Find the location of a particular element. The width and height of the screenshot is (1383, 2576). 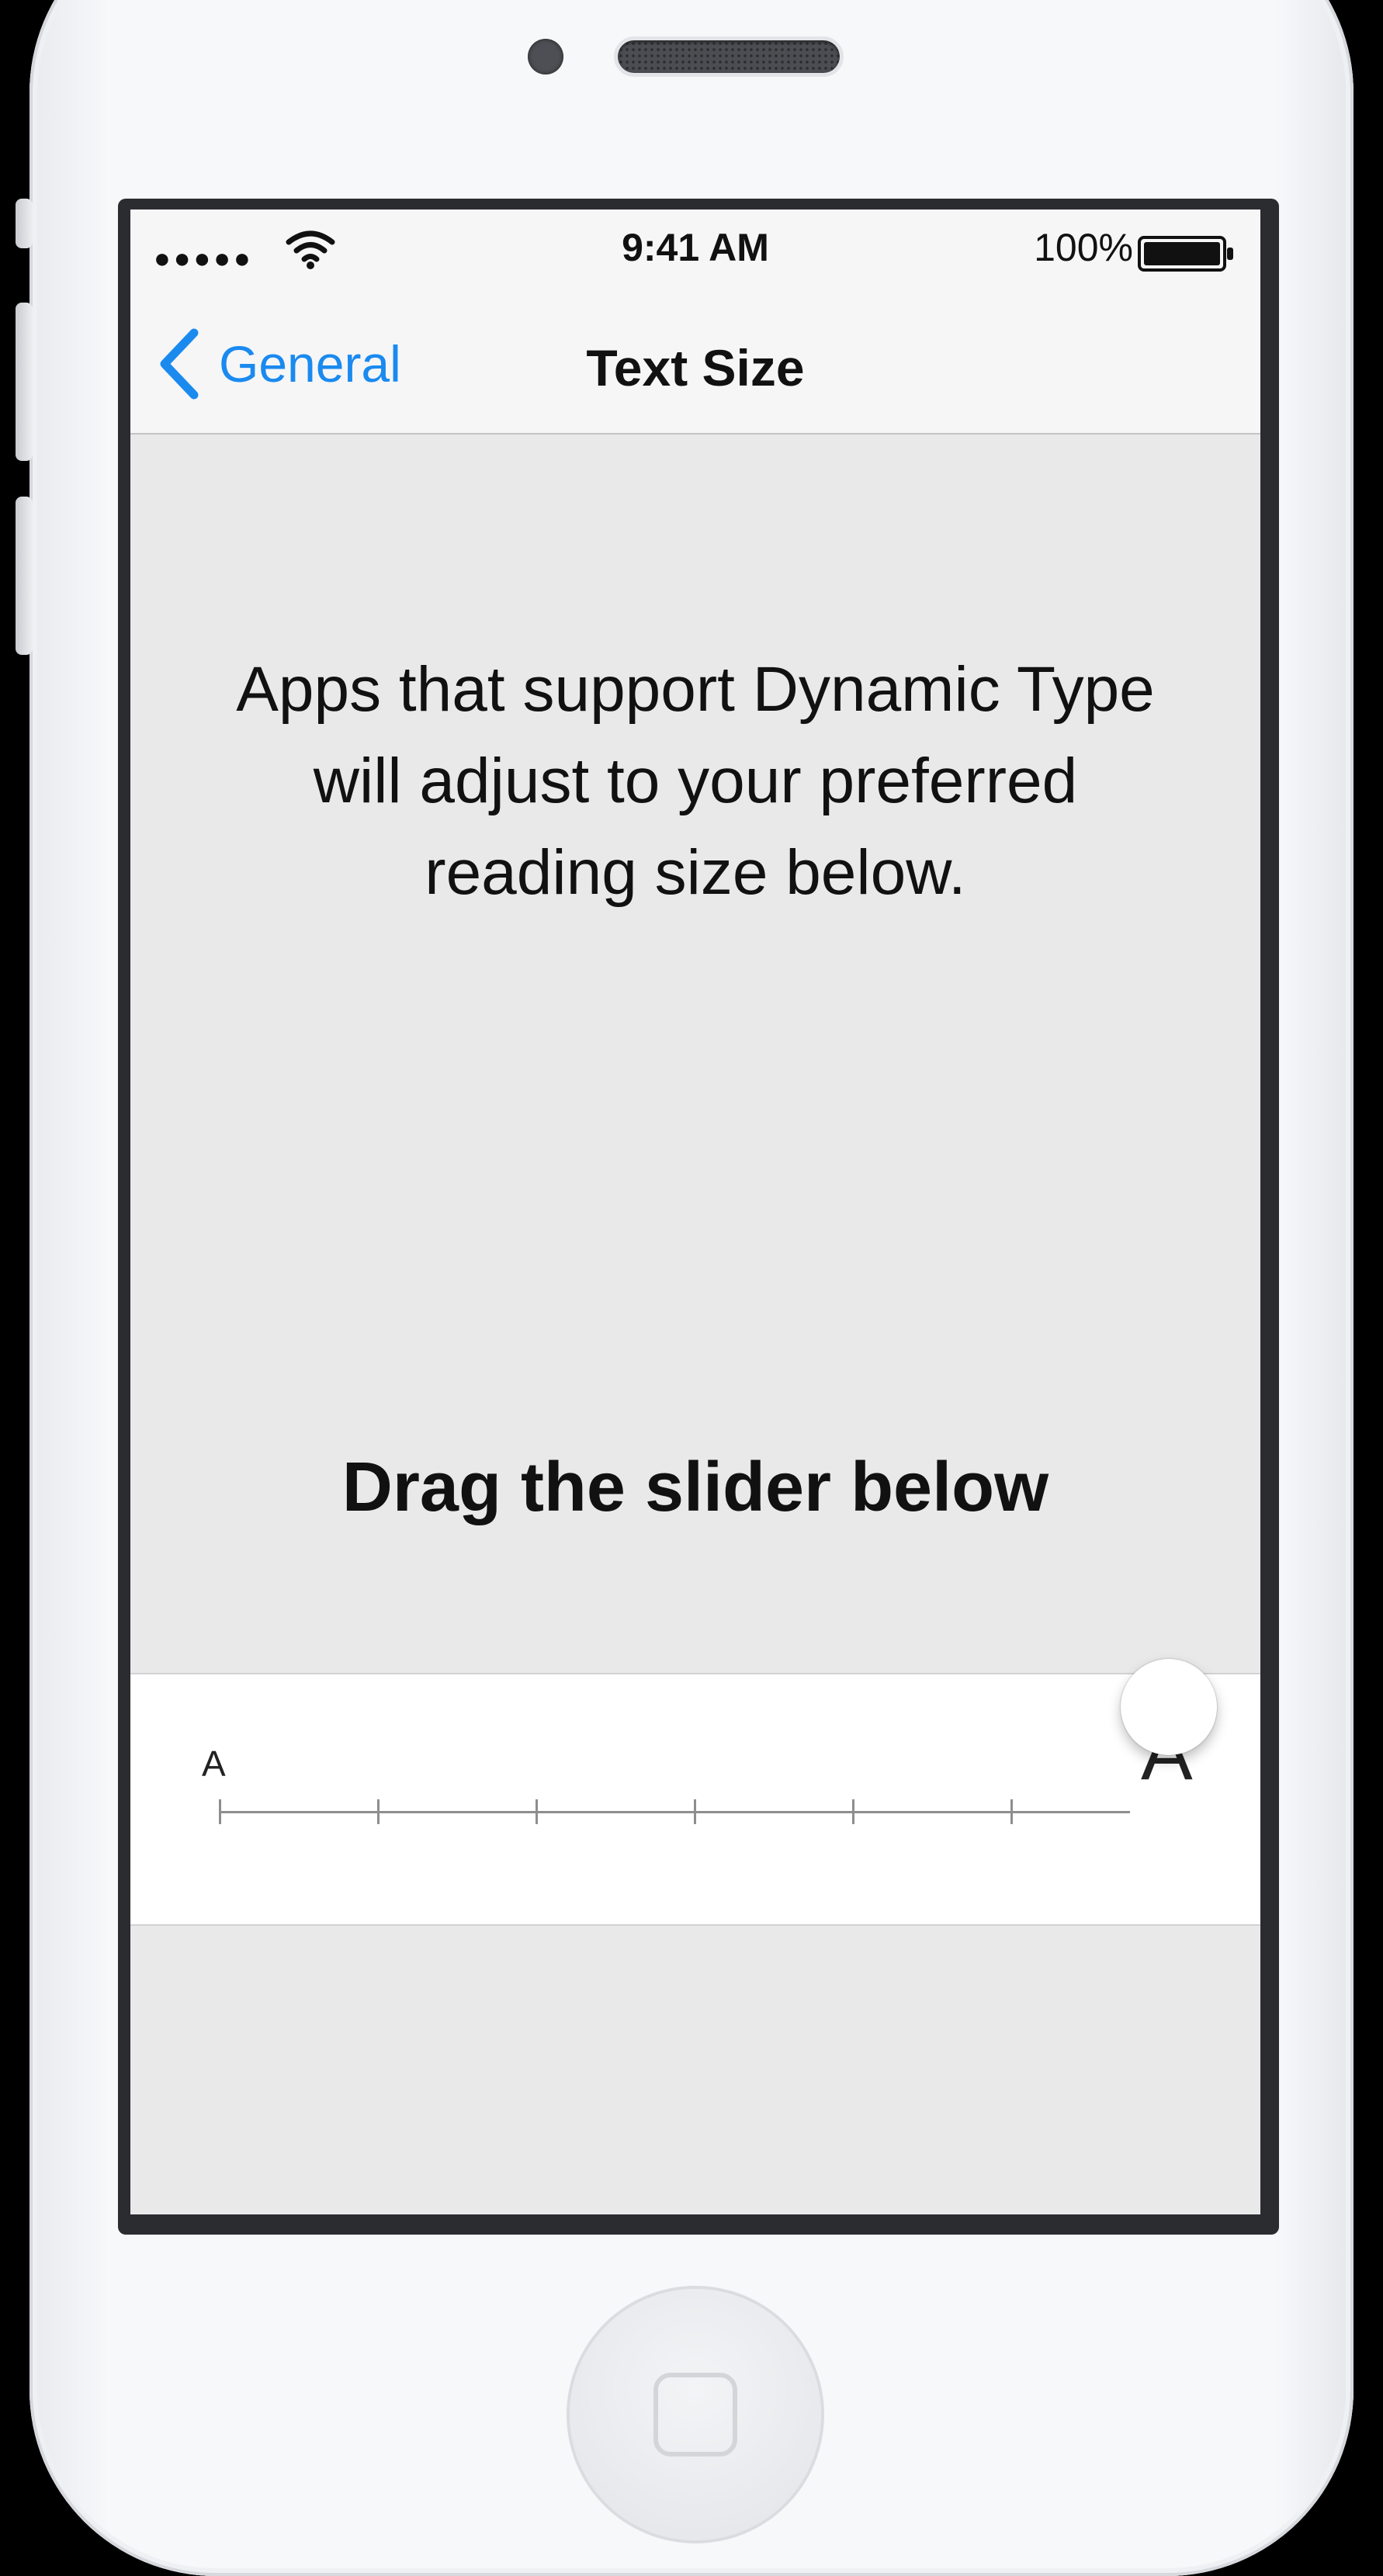

mute-switch is located at coordinates (24, 223).